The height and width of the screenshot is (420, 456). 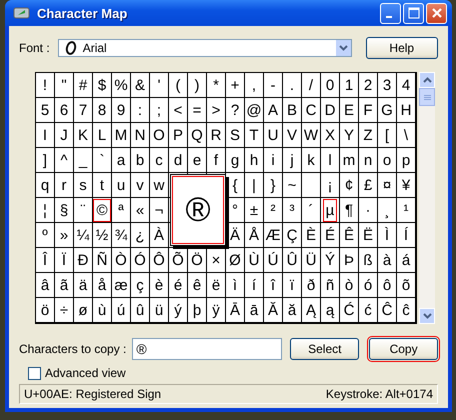 What do you see at coordinates (140, 185) in the screenshot?
I see `character-cell: v` at bounding box center [140, 185].